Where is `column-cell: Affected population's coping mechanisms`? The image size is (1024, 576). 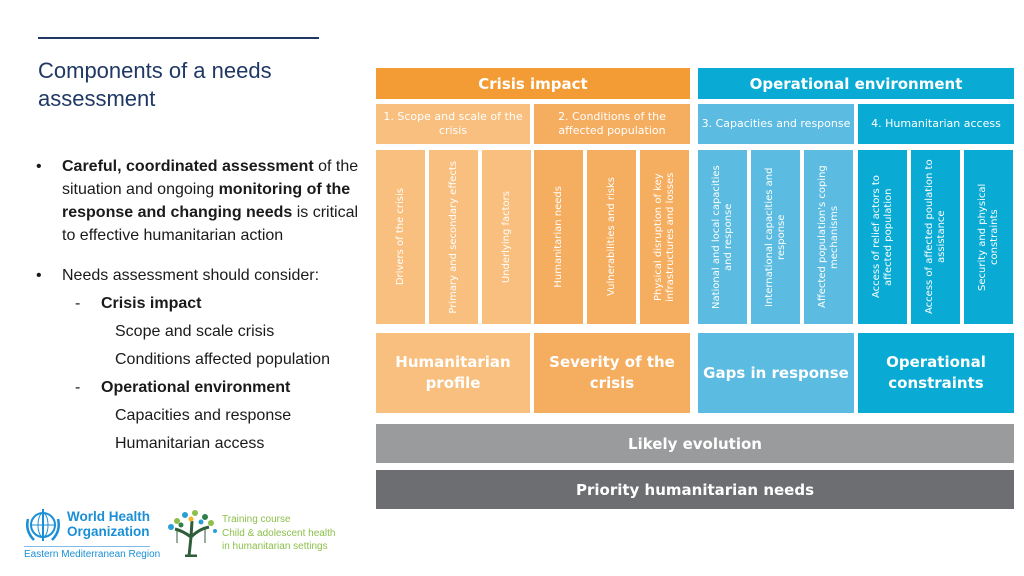
column-cell: Affected population's coping mechanisms is located at coordinates (828, 237).